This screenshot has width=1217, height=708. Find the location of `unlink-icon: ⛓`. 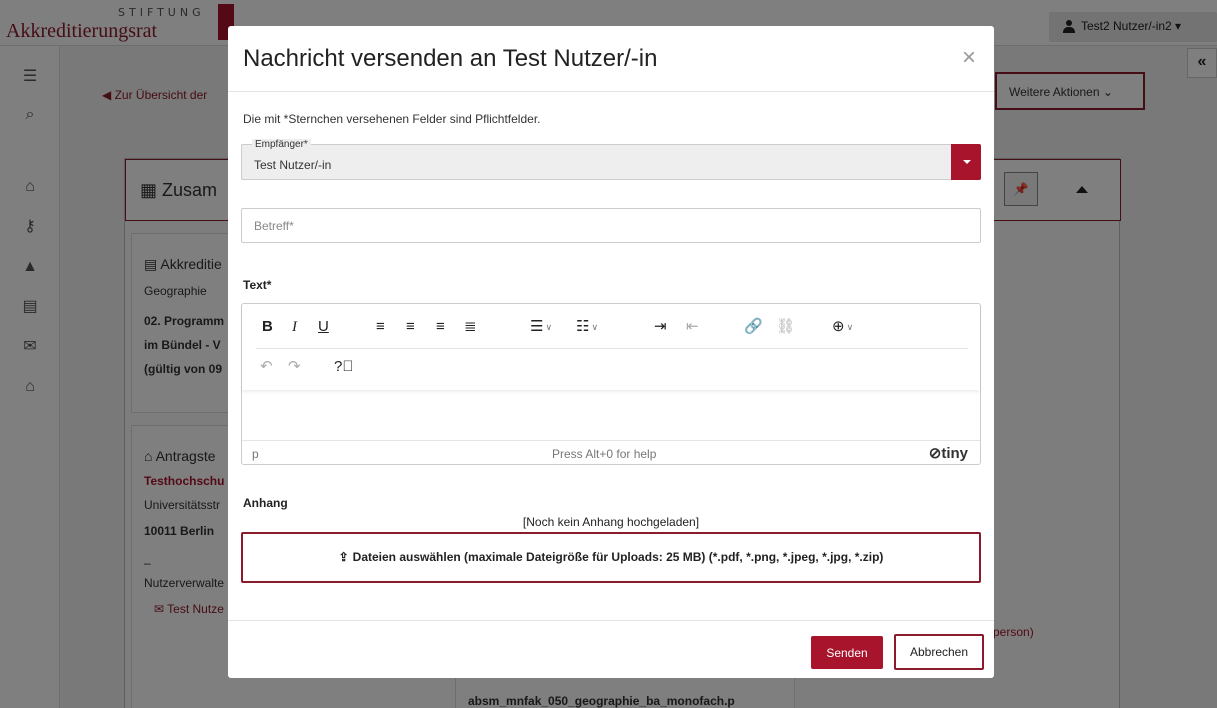

unlink-icon: ⛓ is located at coordinates (785, 327).